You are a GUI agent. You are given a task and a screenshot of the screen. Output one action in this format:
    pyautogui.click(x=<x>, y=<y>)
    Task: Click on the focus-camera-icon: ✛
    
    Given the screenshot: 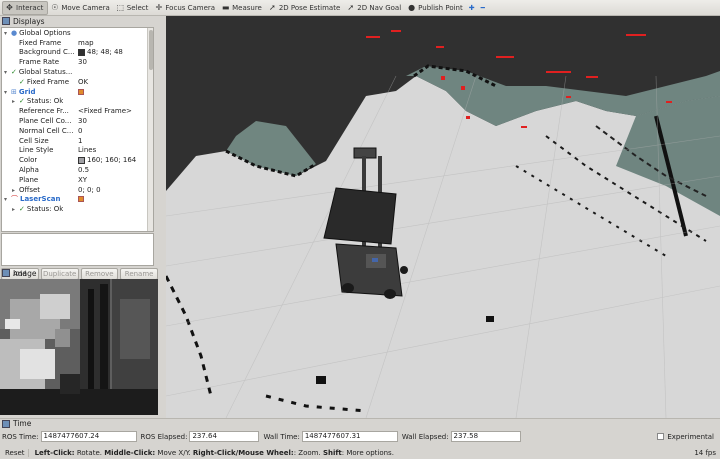 What is the action you would take?
    pyautogui.click(x=159, y=7)
    